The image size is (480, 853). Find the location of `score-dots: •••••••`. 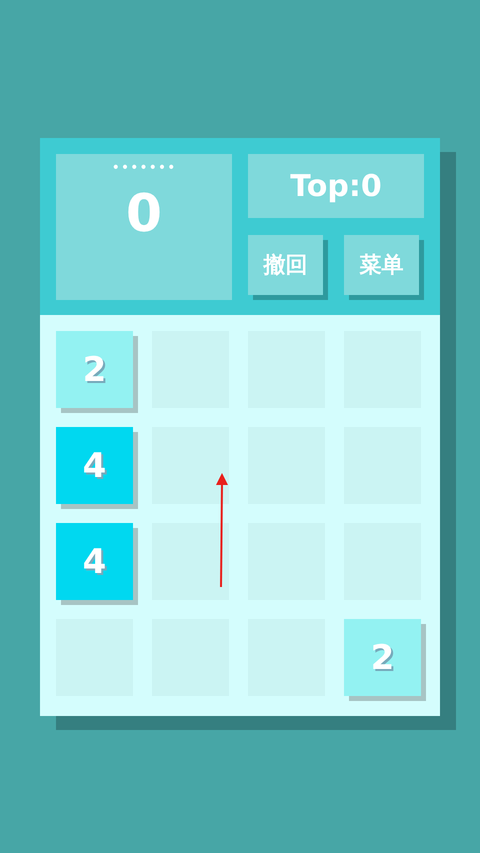

score-dots: ••••••• is located at coordinates (144, 168).